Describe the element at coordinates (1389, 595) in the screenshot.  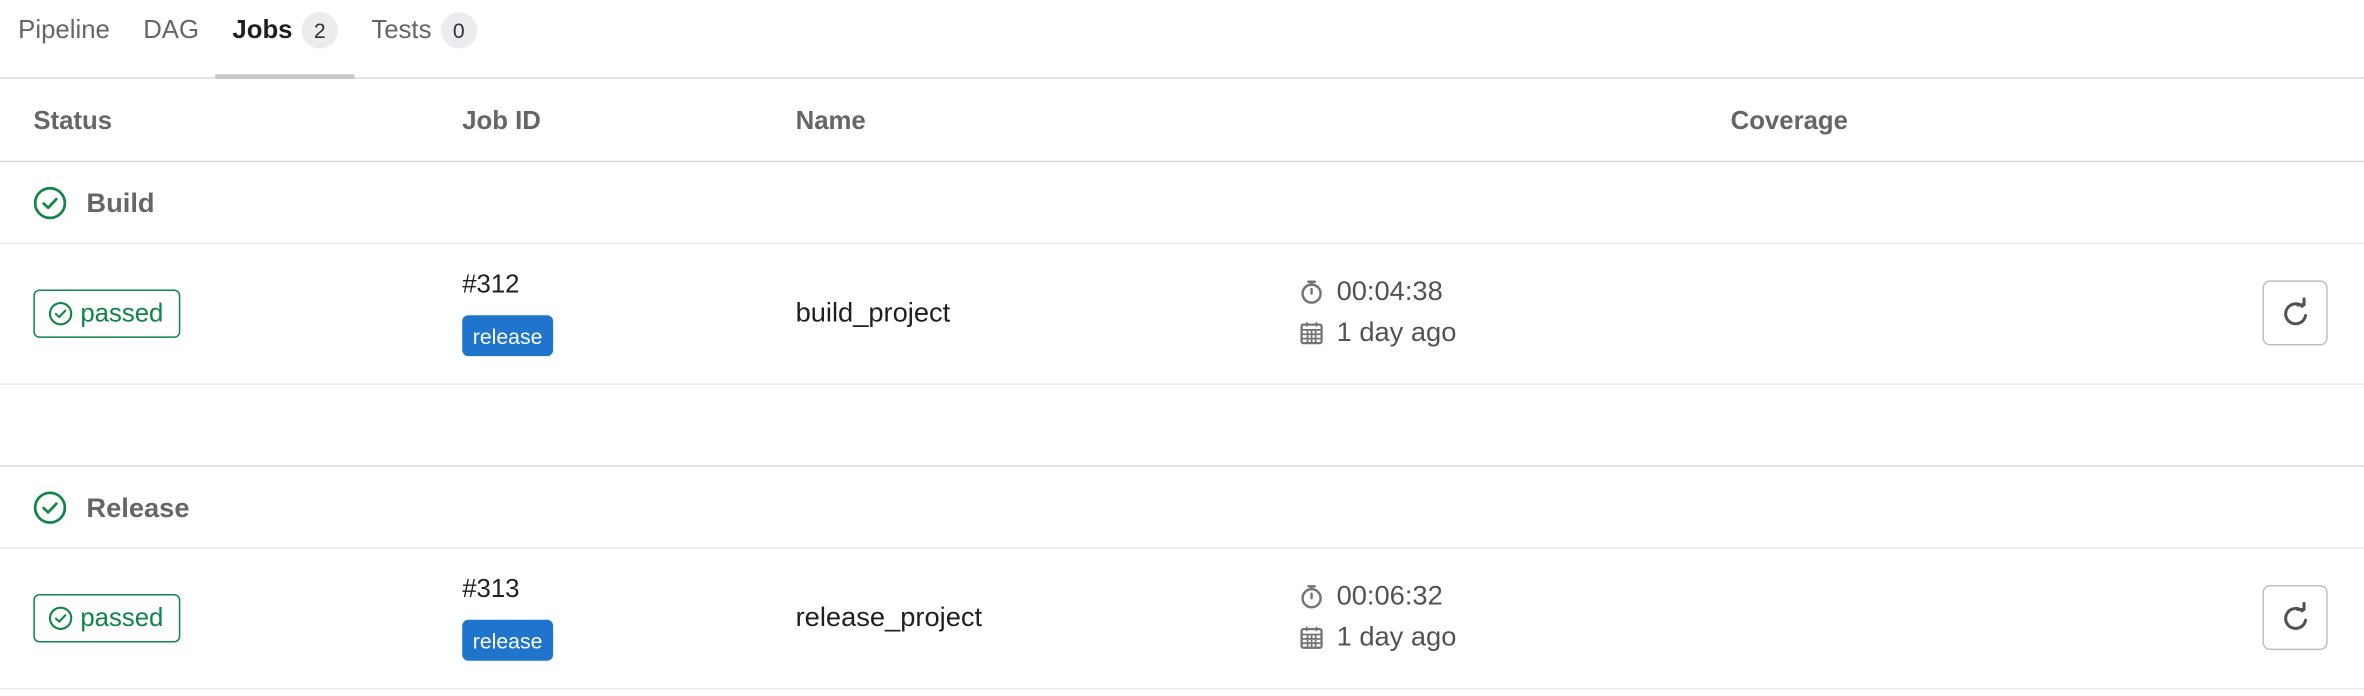
I see `duration-value: 00:06:32` at that location.